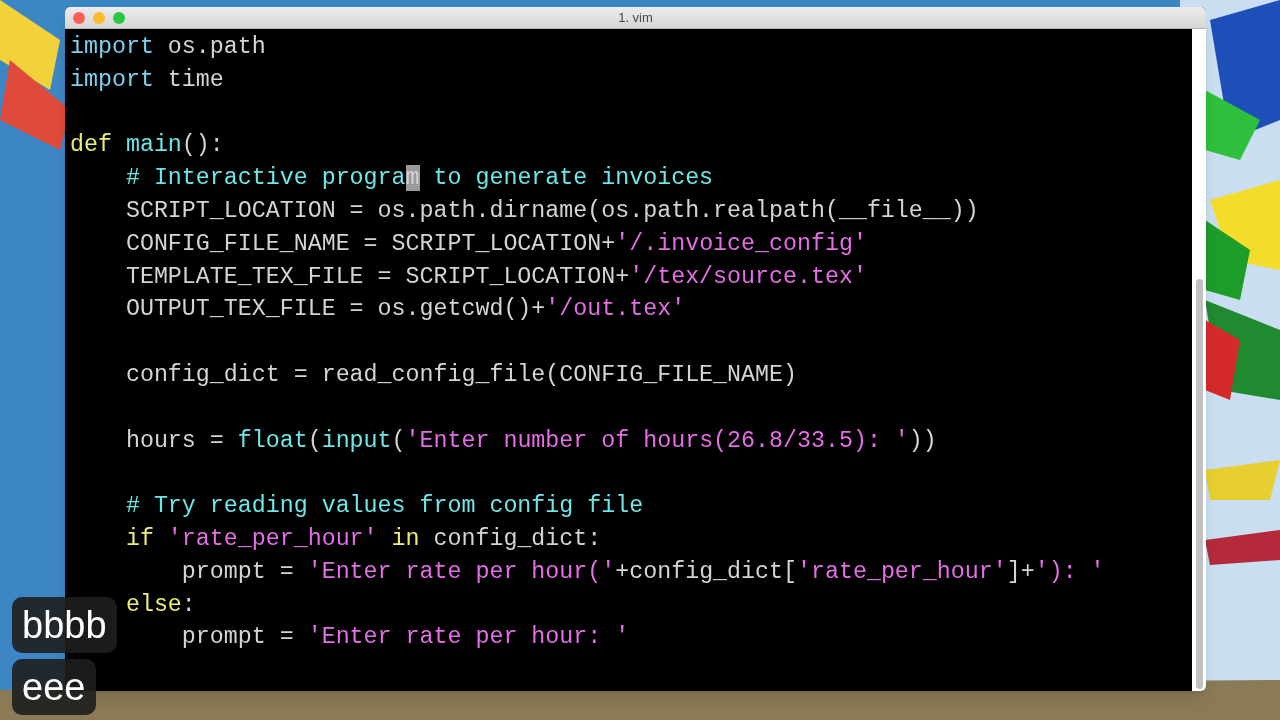  I want to click on code-line: if 'rate_per_hour' in config_dict:, so click(363, 538).